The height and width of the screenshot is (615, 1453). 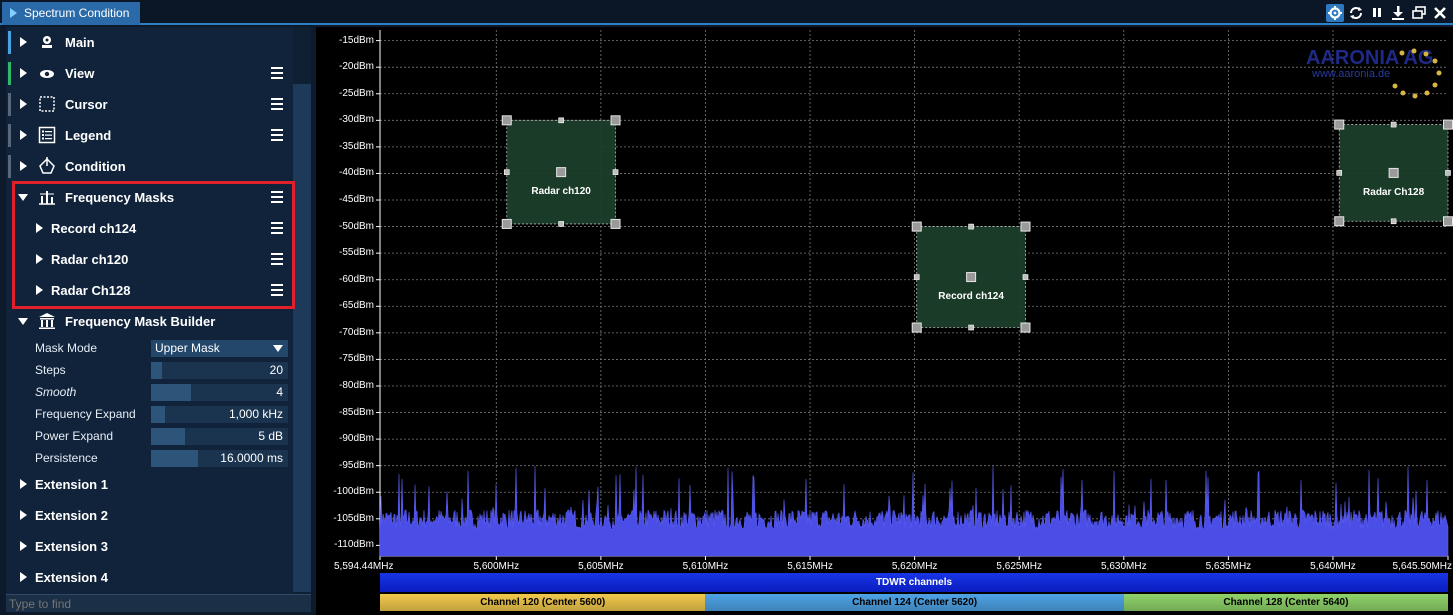 I want to click on search-input, so click(x=158, y=603).